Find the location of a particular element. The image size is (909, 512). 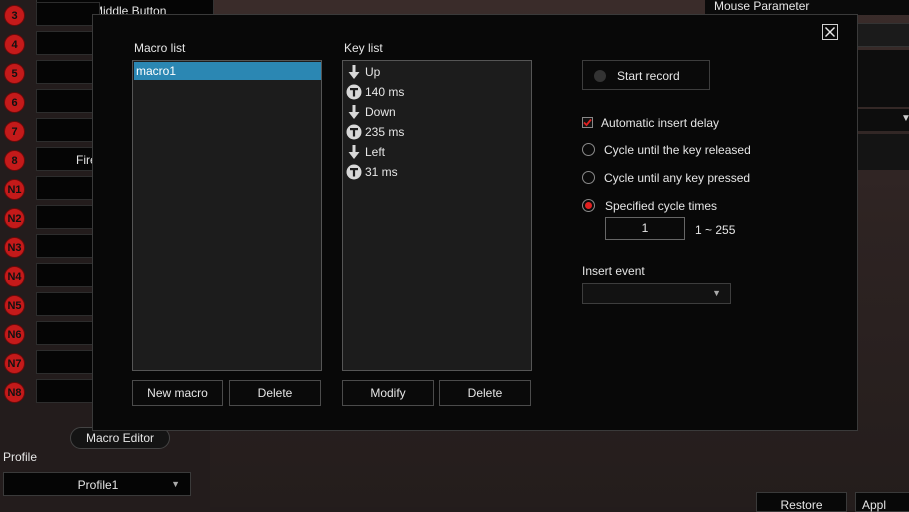

button-number-badge: N3 is located at coordinates (14, 247).